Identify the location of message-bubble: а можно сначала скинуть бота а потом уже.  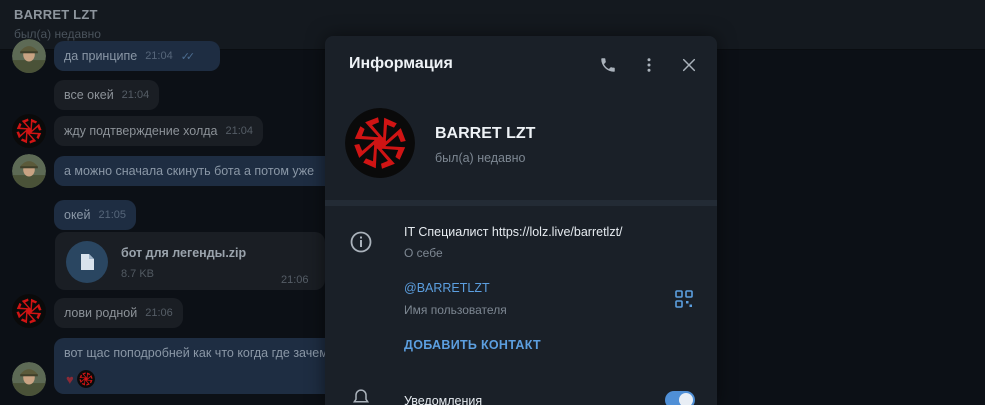
(199, 171).